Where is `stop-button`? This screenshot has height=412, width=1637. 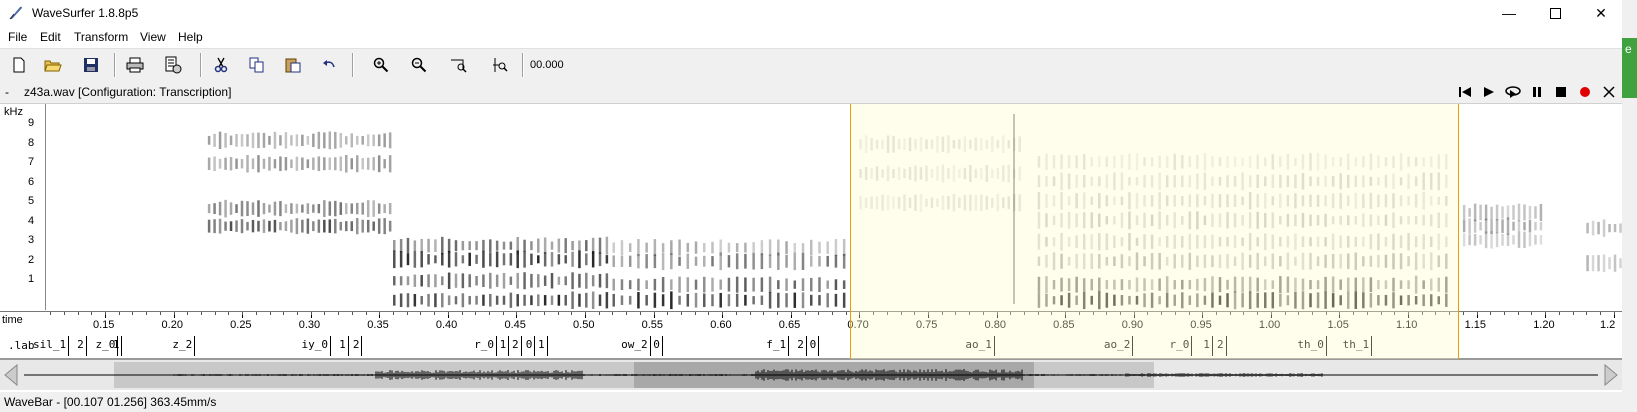
stop-button is located at coordinates (1561, 92).